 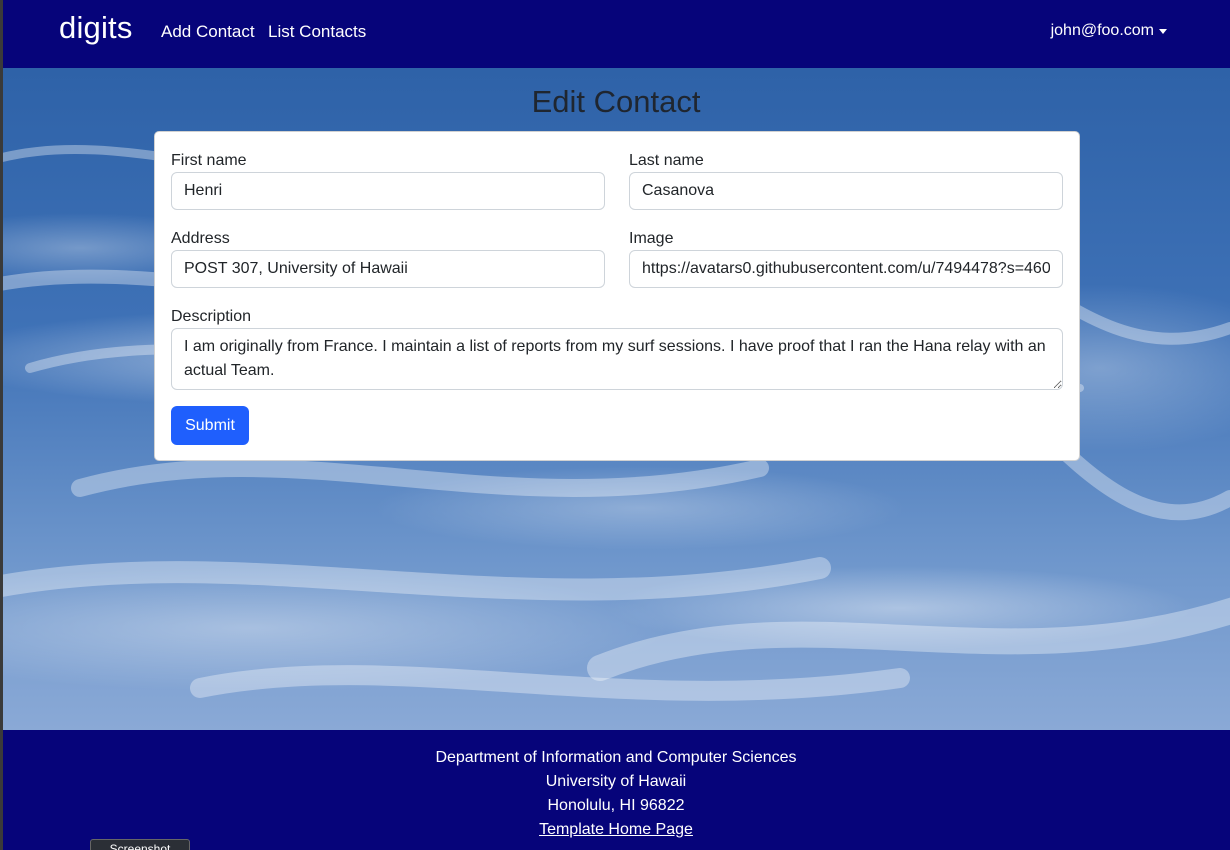 What do you see at coordinates (616, 101) in the screenshot?
I see `page-title: Edit Contact` at bounding box center [616, 101].